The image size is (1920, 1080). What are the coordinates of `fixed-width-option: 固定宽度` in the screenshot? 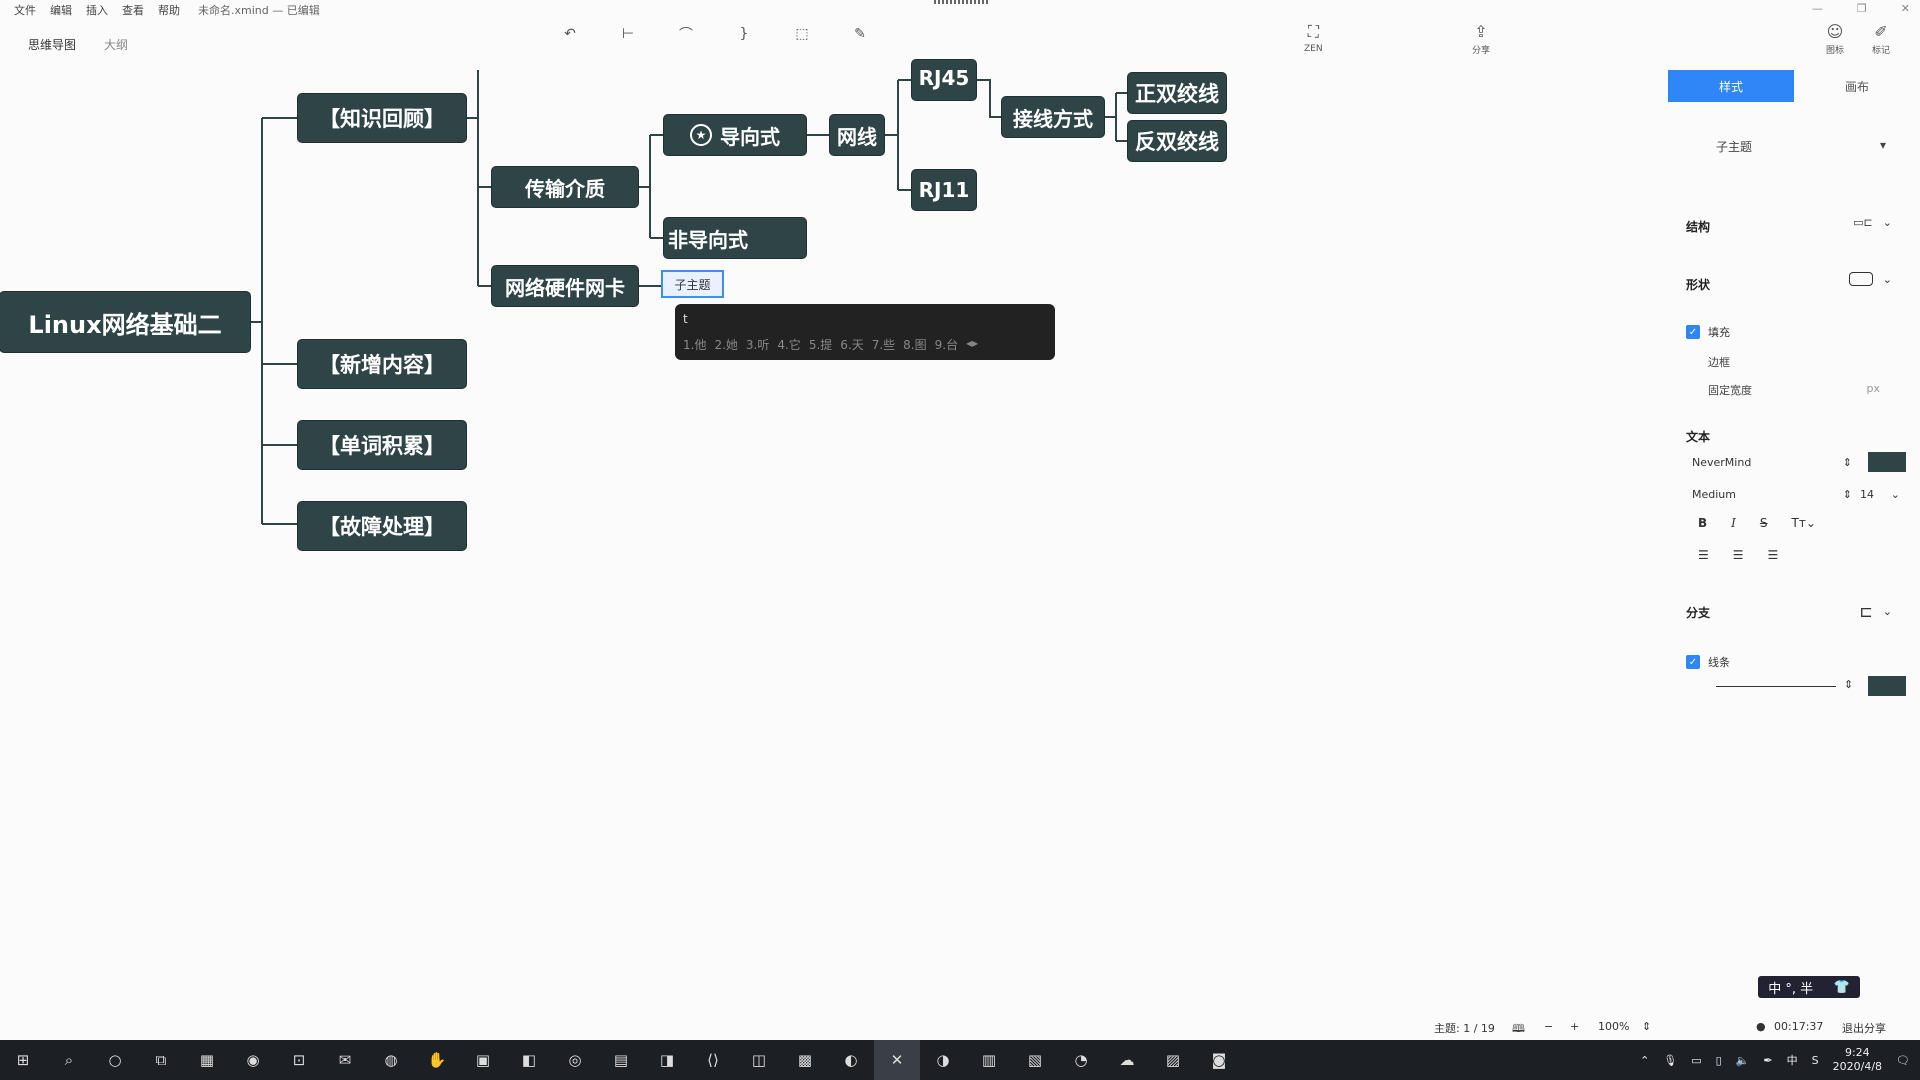 It's located at (1730, 390).